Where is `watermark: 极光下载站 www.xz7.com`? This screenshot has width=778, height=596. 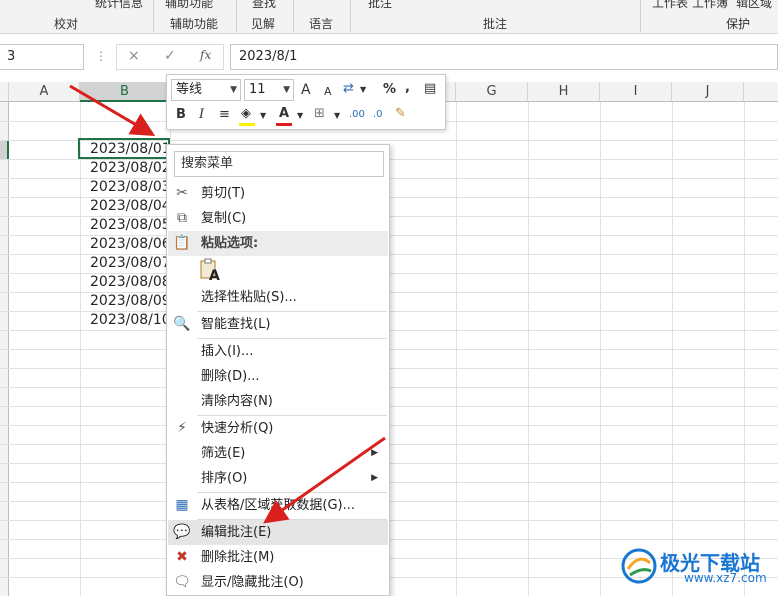
watermark: 极光下载站 www.xz7.com is located at coordinates (698, 568).